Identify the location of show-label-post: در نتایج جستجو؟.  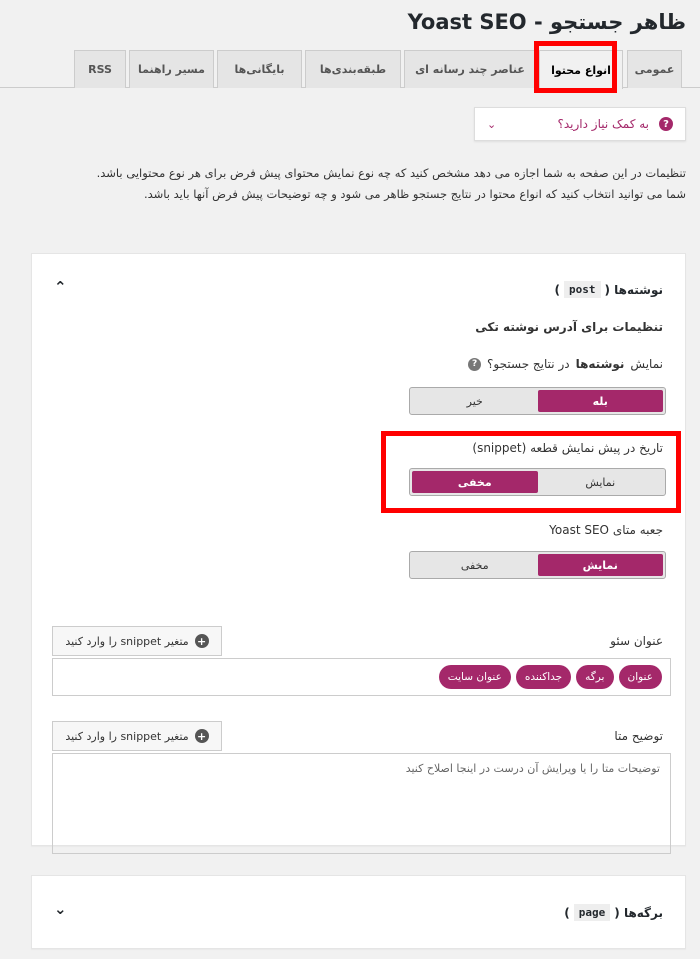
(528, 364).